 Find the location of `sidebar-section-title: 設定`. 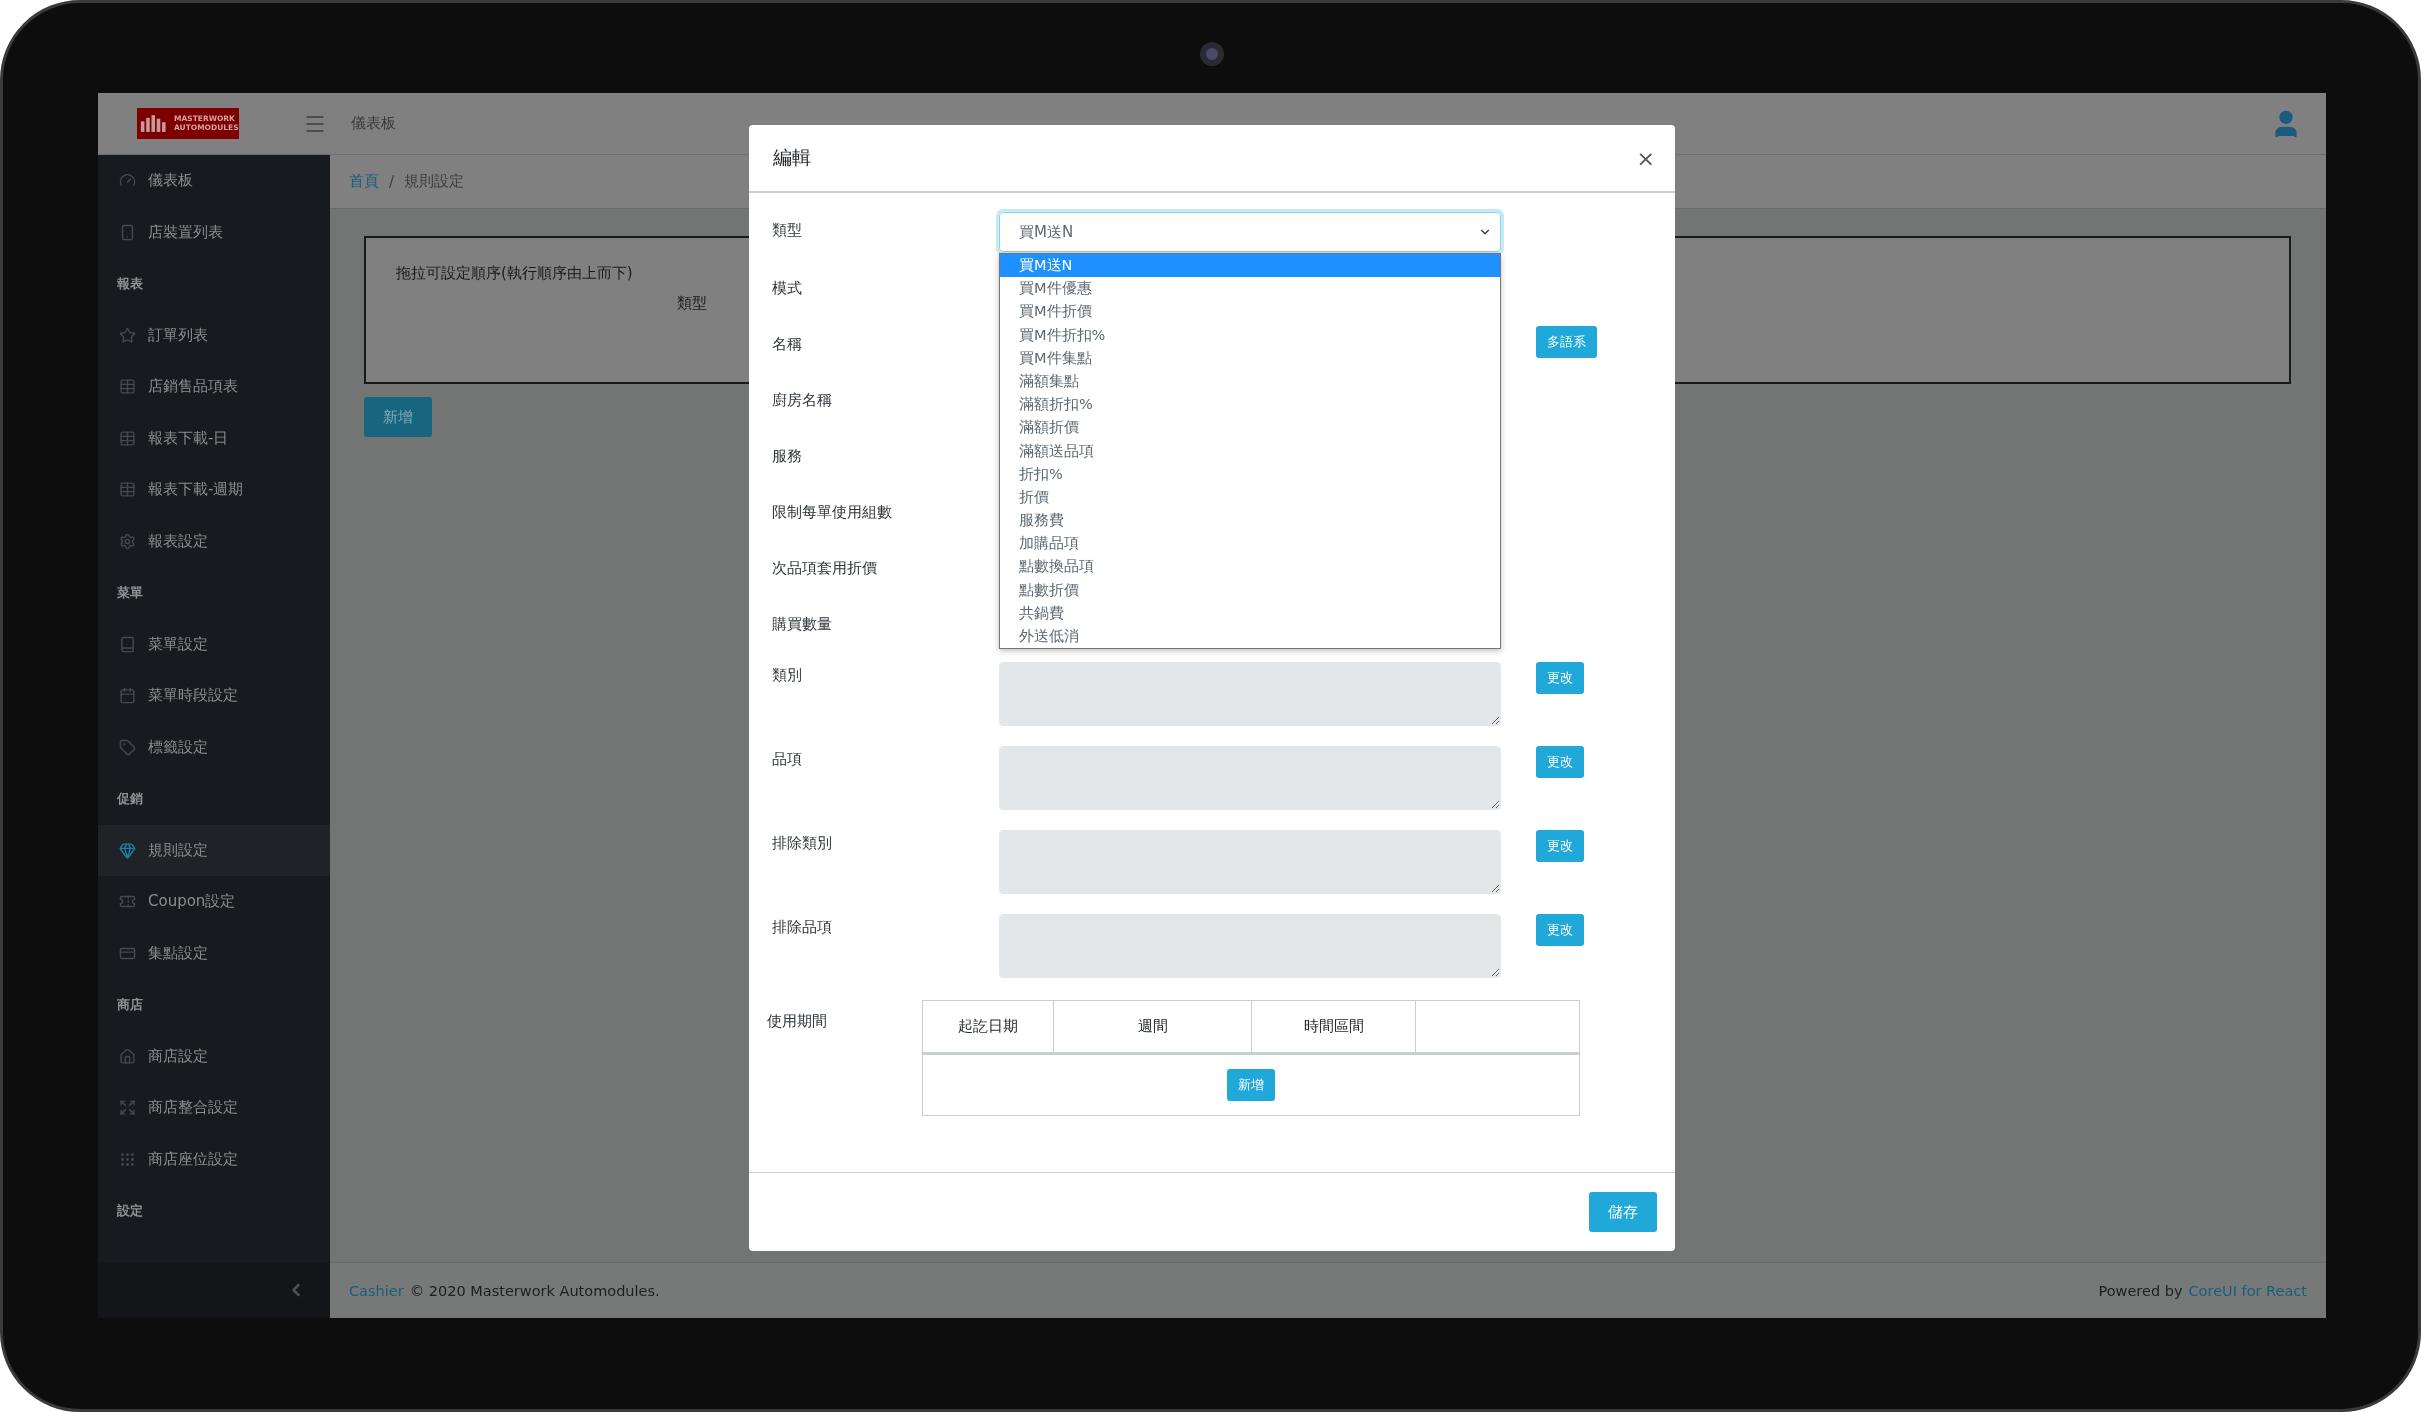

sidebar-section-title: 設定 is located at coordinates (130, 1210).